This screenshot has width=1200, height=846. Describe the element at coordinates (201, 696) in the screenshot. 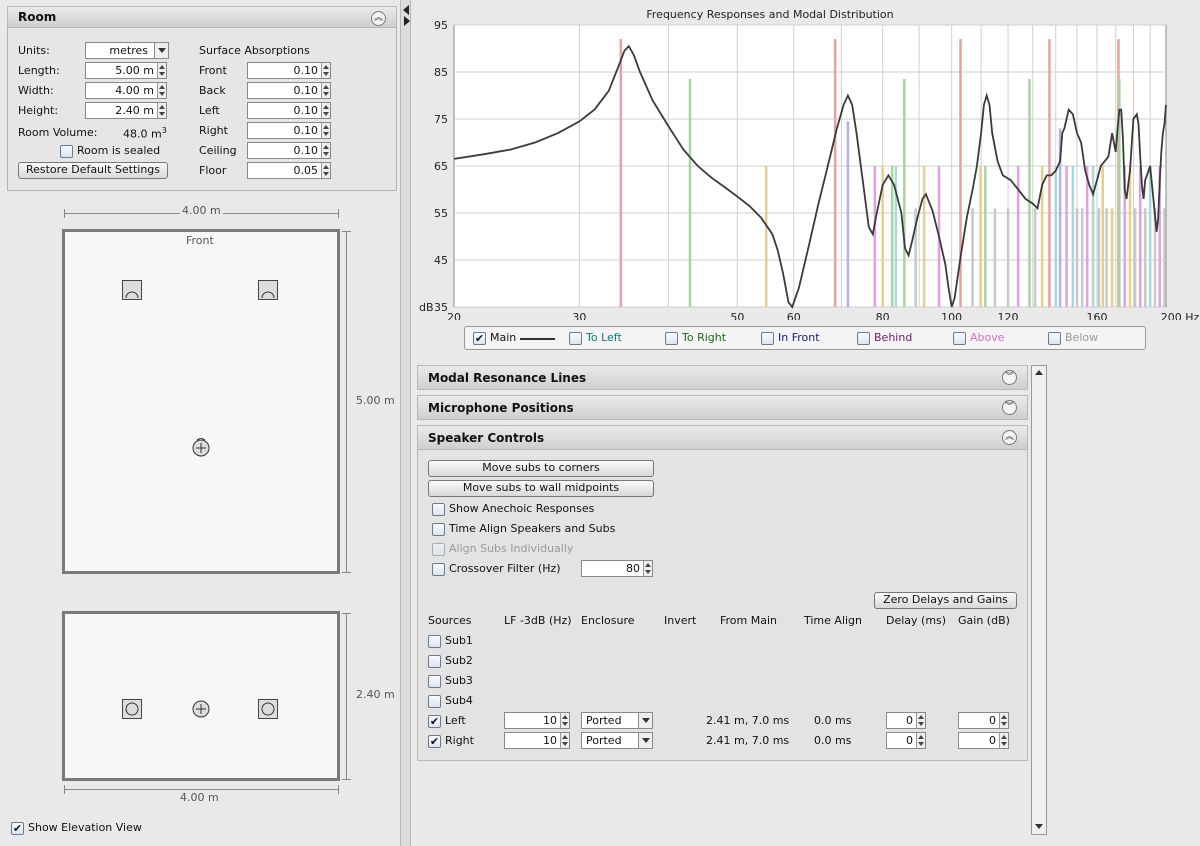

I see `room-elevation-view` at that location.